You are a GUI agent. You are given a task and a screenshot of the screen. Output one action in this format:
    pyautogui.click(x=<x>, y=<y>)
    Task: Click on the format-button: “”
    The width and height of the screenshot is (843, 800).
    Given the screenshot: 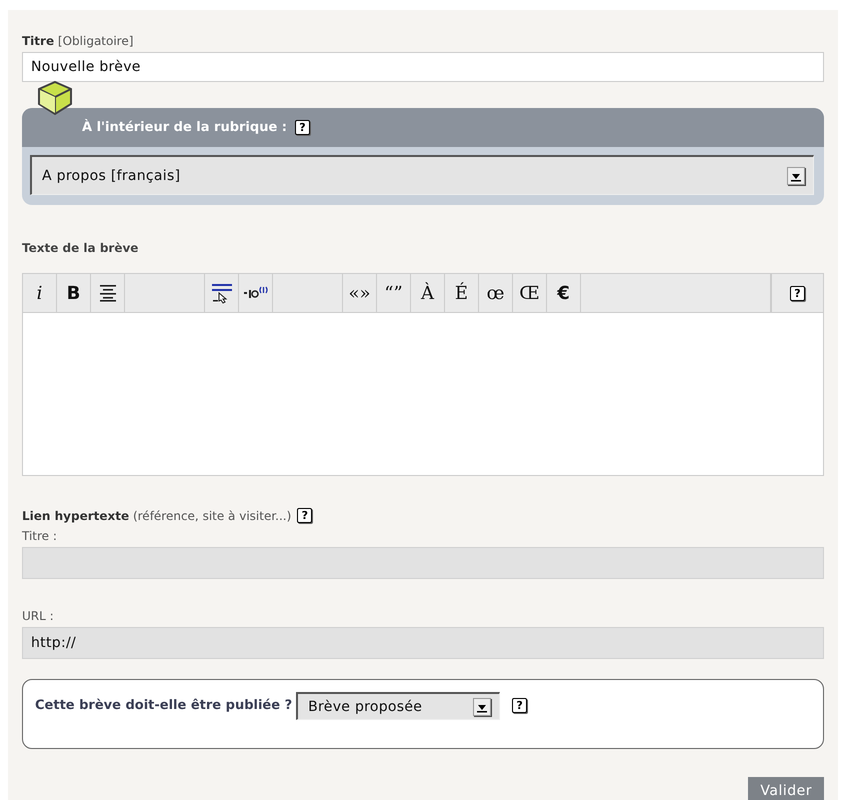 What is the action you would take?
    pyautogui.click(x=393, y=293)
    